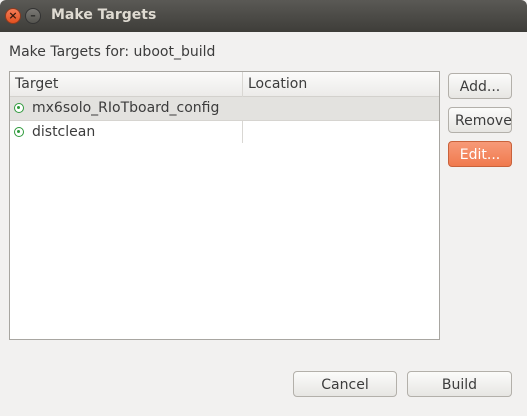 This screenshot has width=527, height=416. Describe the element at coordinates (345, 384) in the screenshot. I see `cancel-button: Cancel` at that location.